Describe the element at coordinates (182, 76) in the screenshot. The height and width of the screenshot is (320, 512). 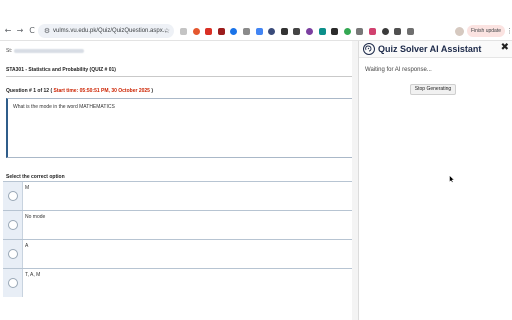
I see `divider` at that location.